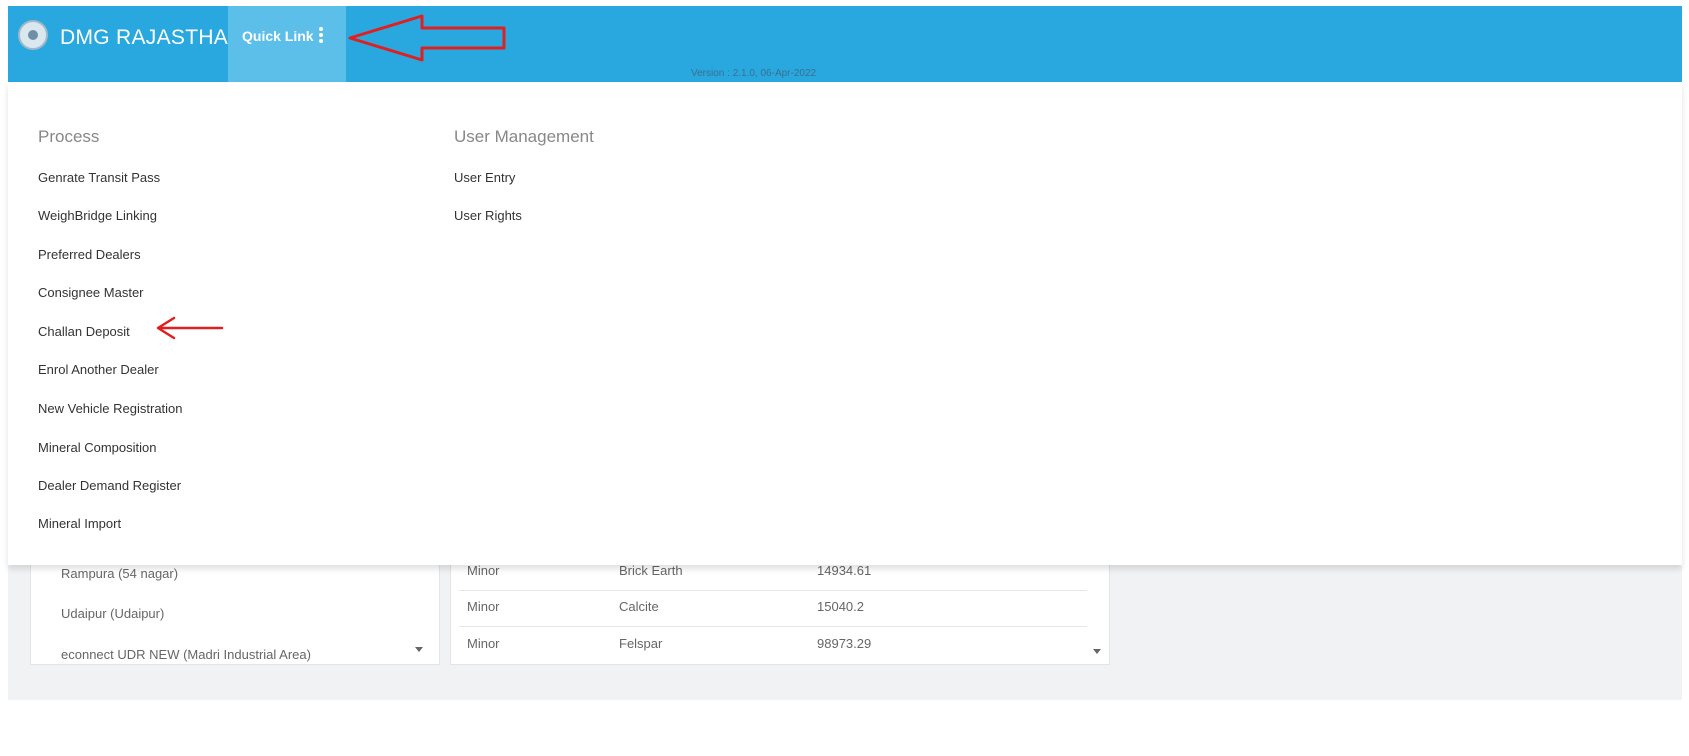  Describe the element at coordinates (98, 369) in the screenshot. I see `menu-item-enrol-another-dealer: Enrol Another Dealer` at that location.